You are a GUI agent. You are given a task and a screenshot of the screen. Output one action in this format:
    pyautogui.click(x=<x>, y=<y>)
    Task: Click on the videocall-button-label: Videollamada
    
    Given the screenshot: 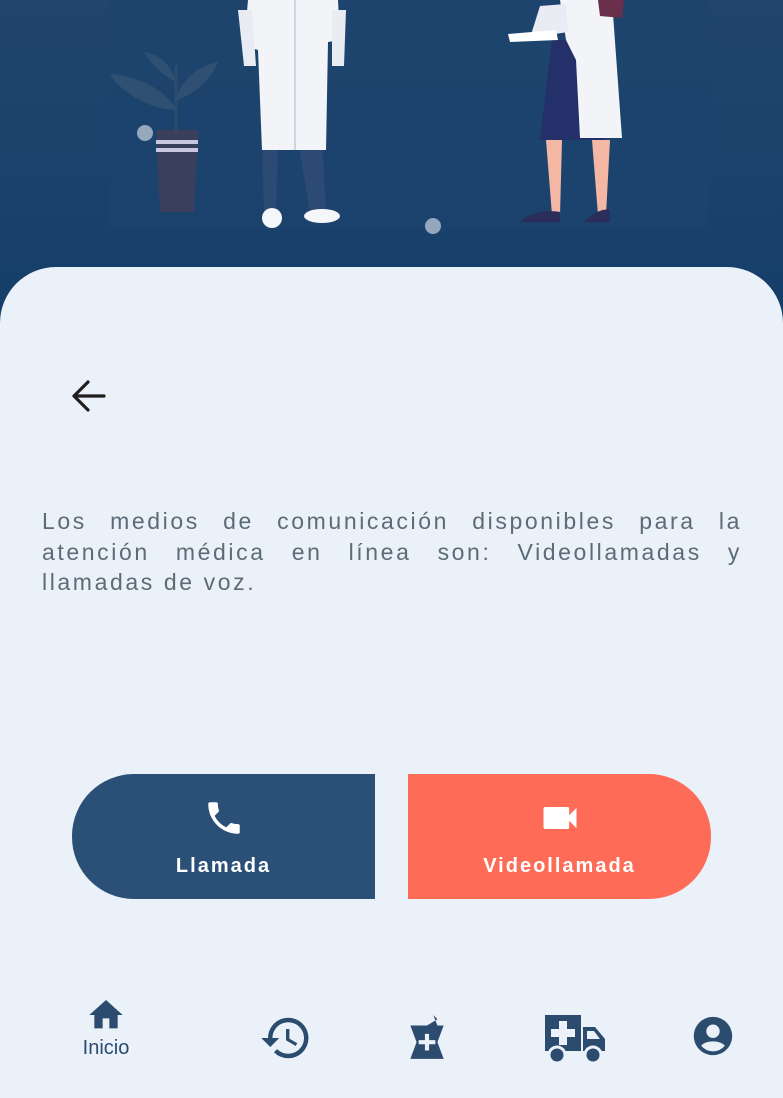 What is the action you would take?
    pyautogui.click(x=559, y=866)
    